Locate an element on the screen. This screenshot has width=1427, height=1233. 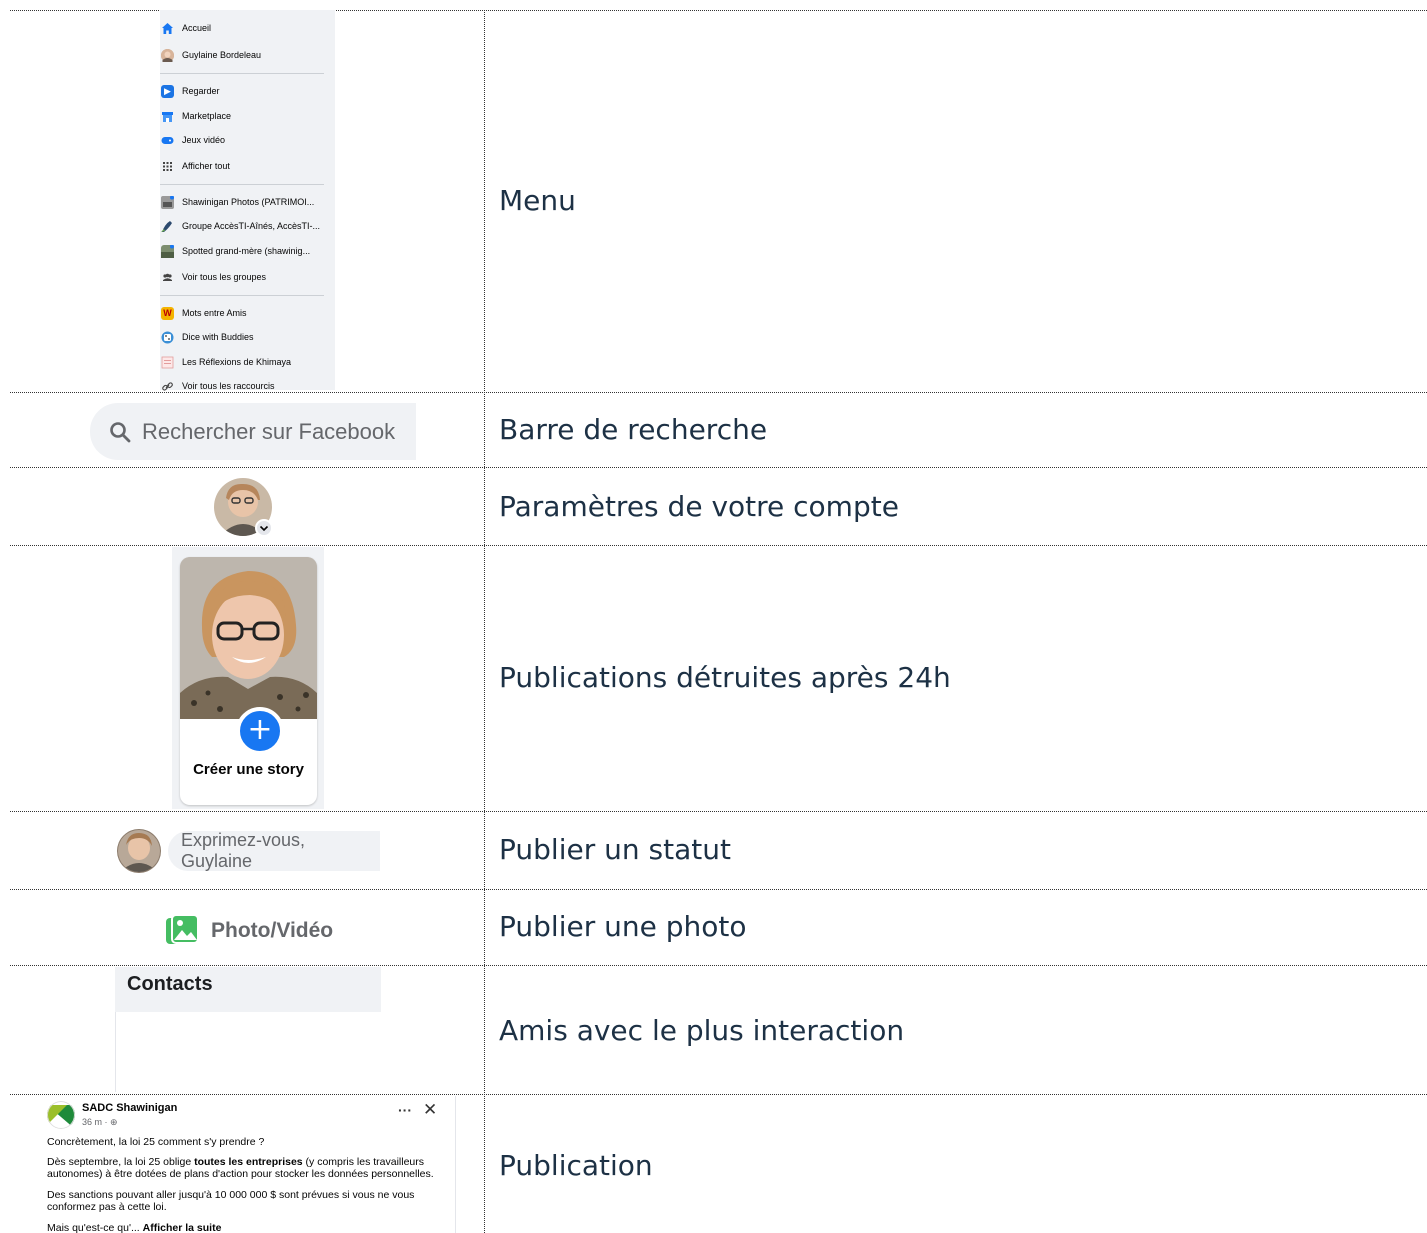
gaming-icon is located at coordinates (167, 140).